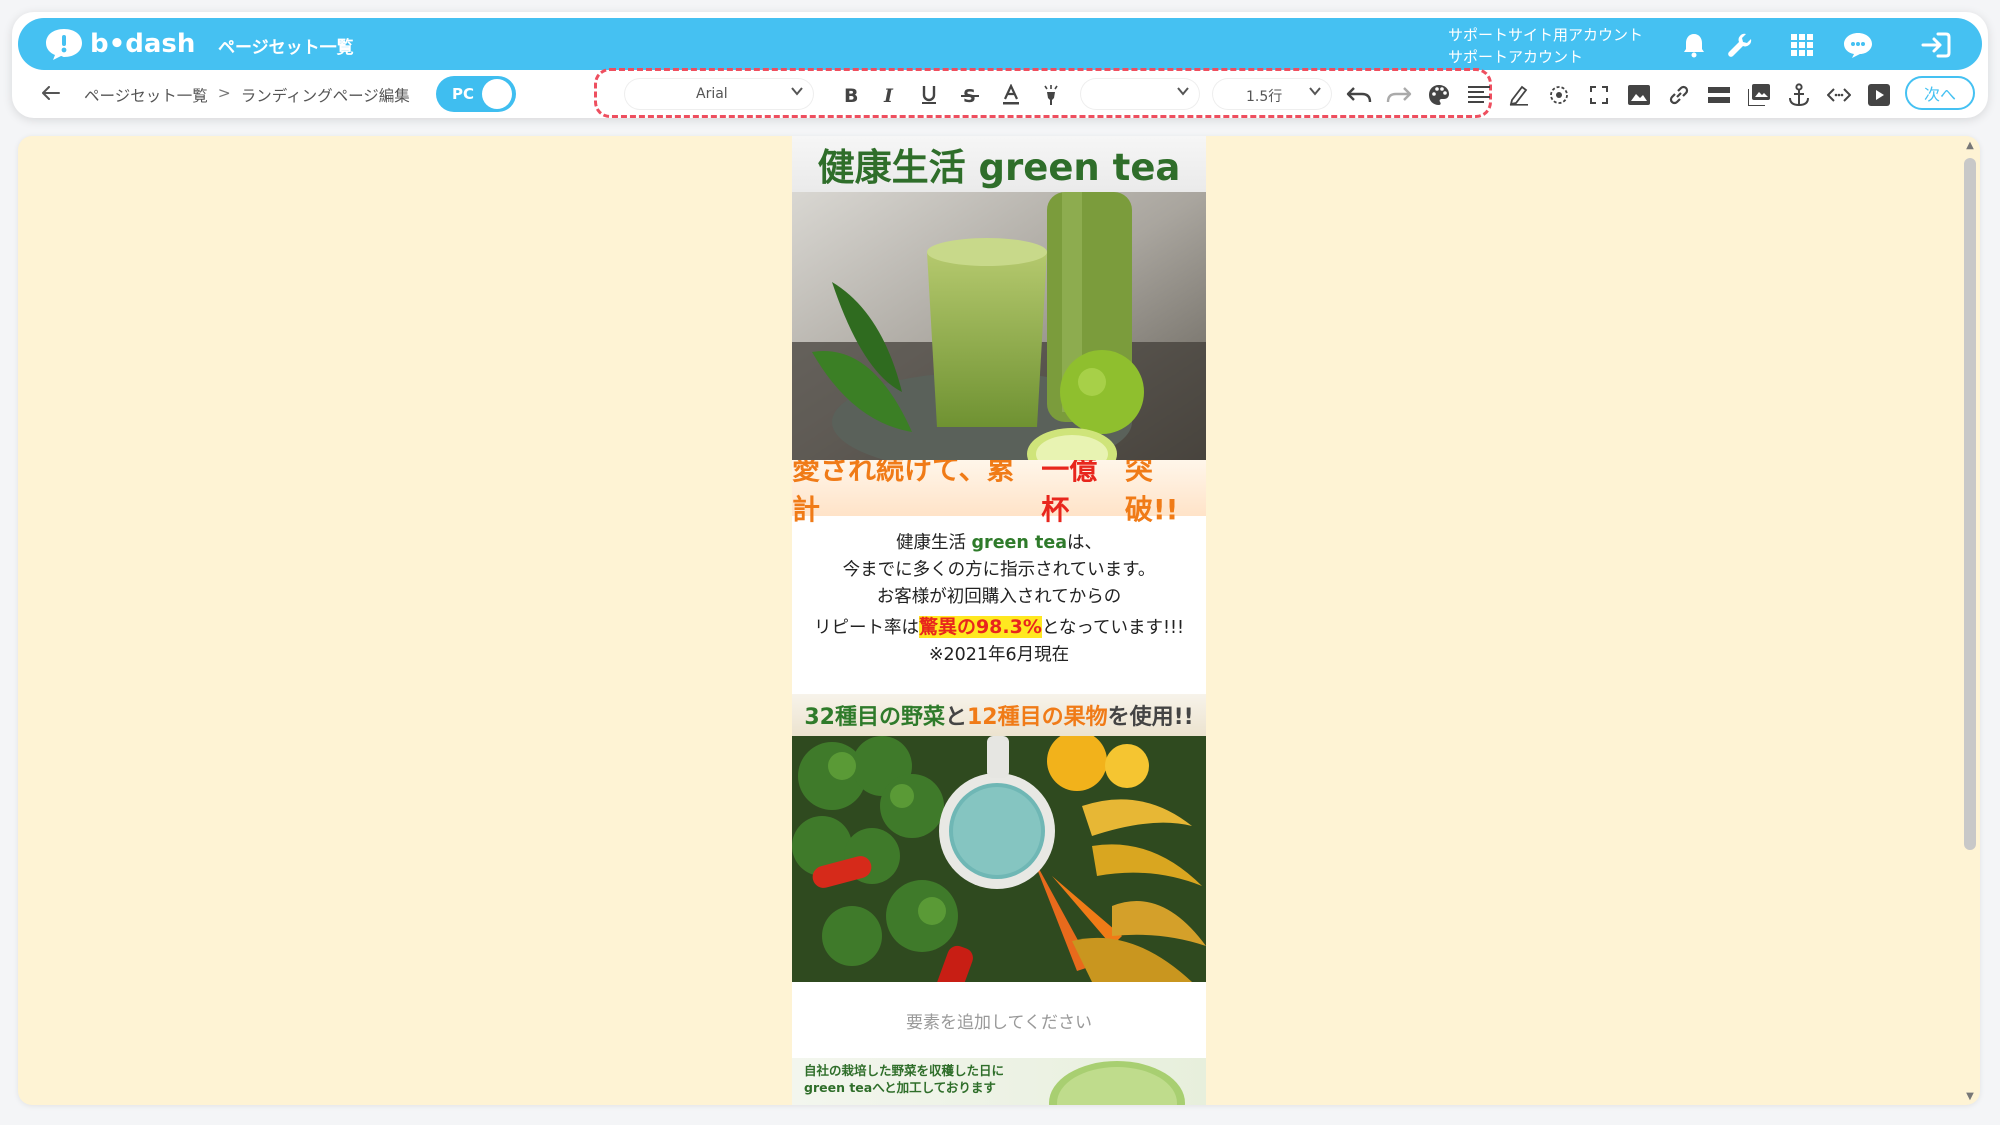 The image size is (2000, 1125). I want to click on intro-line-1a: 健康生活, so click(933, 543).